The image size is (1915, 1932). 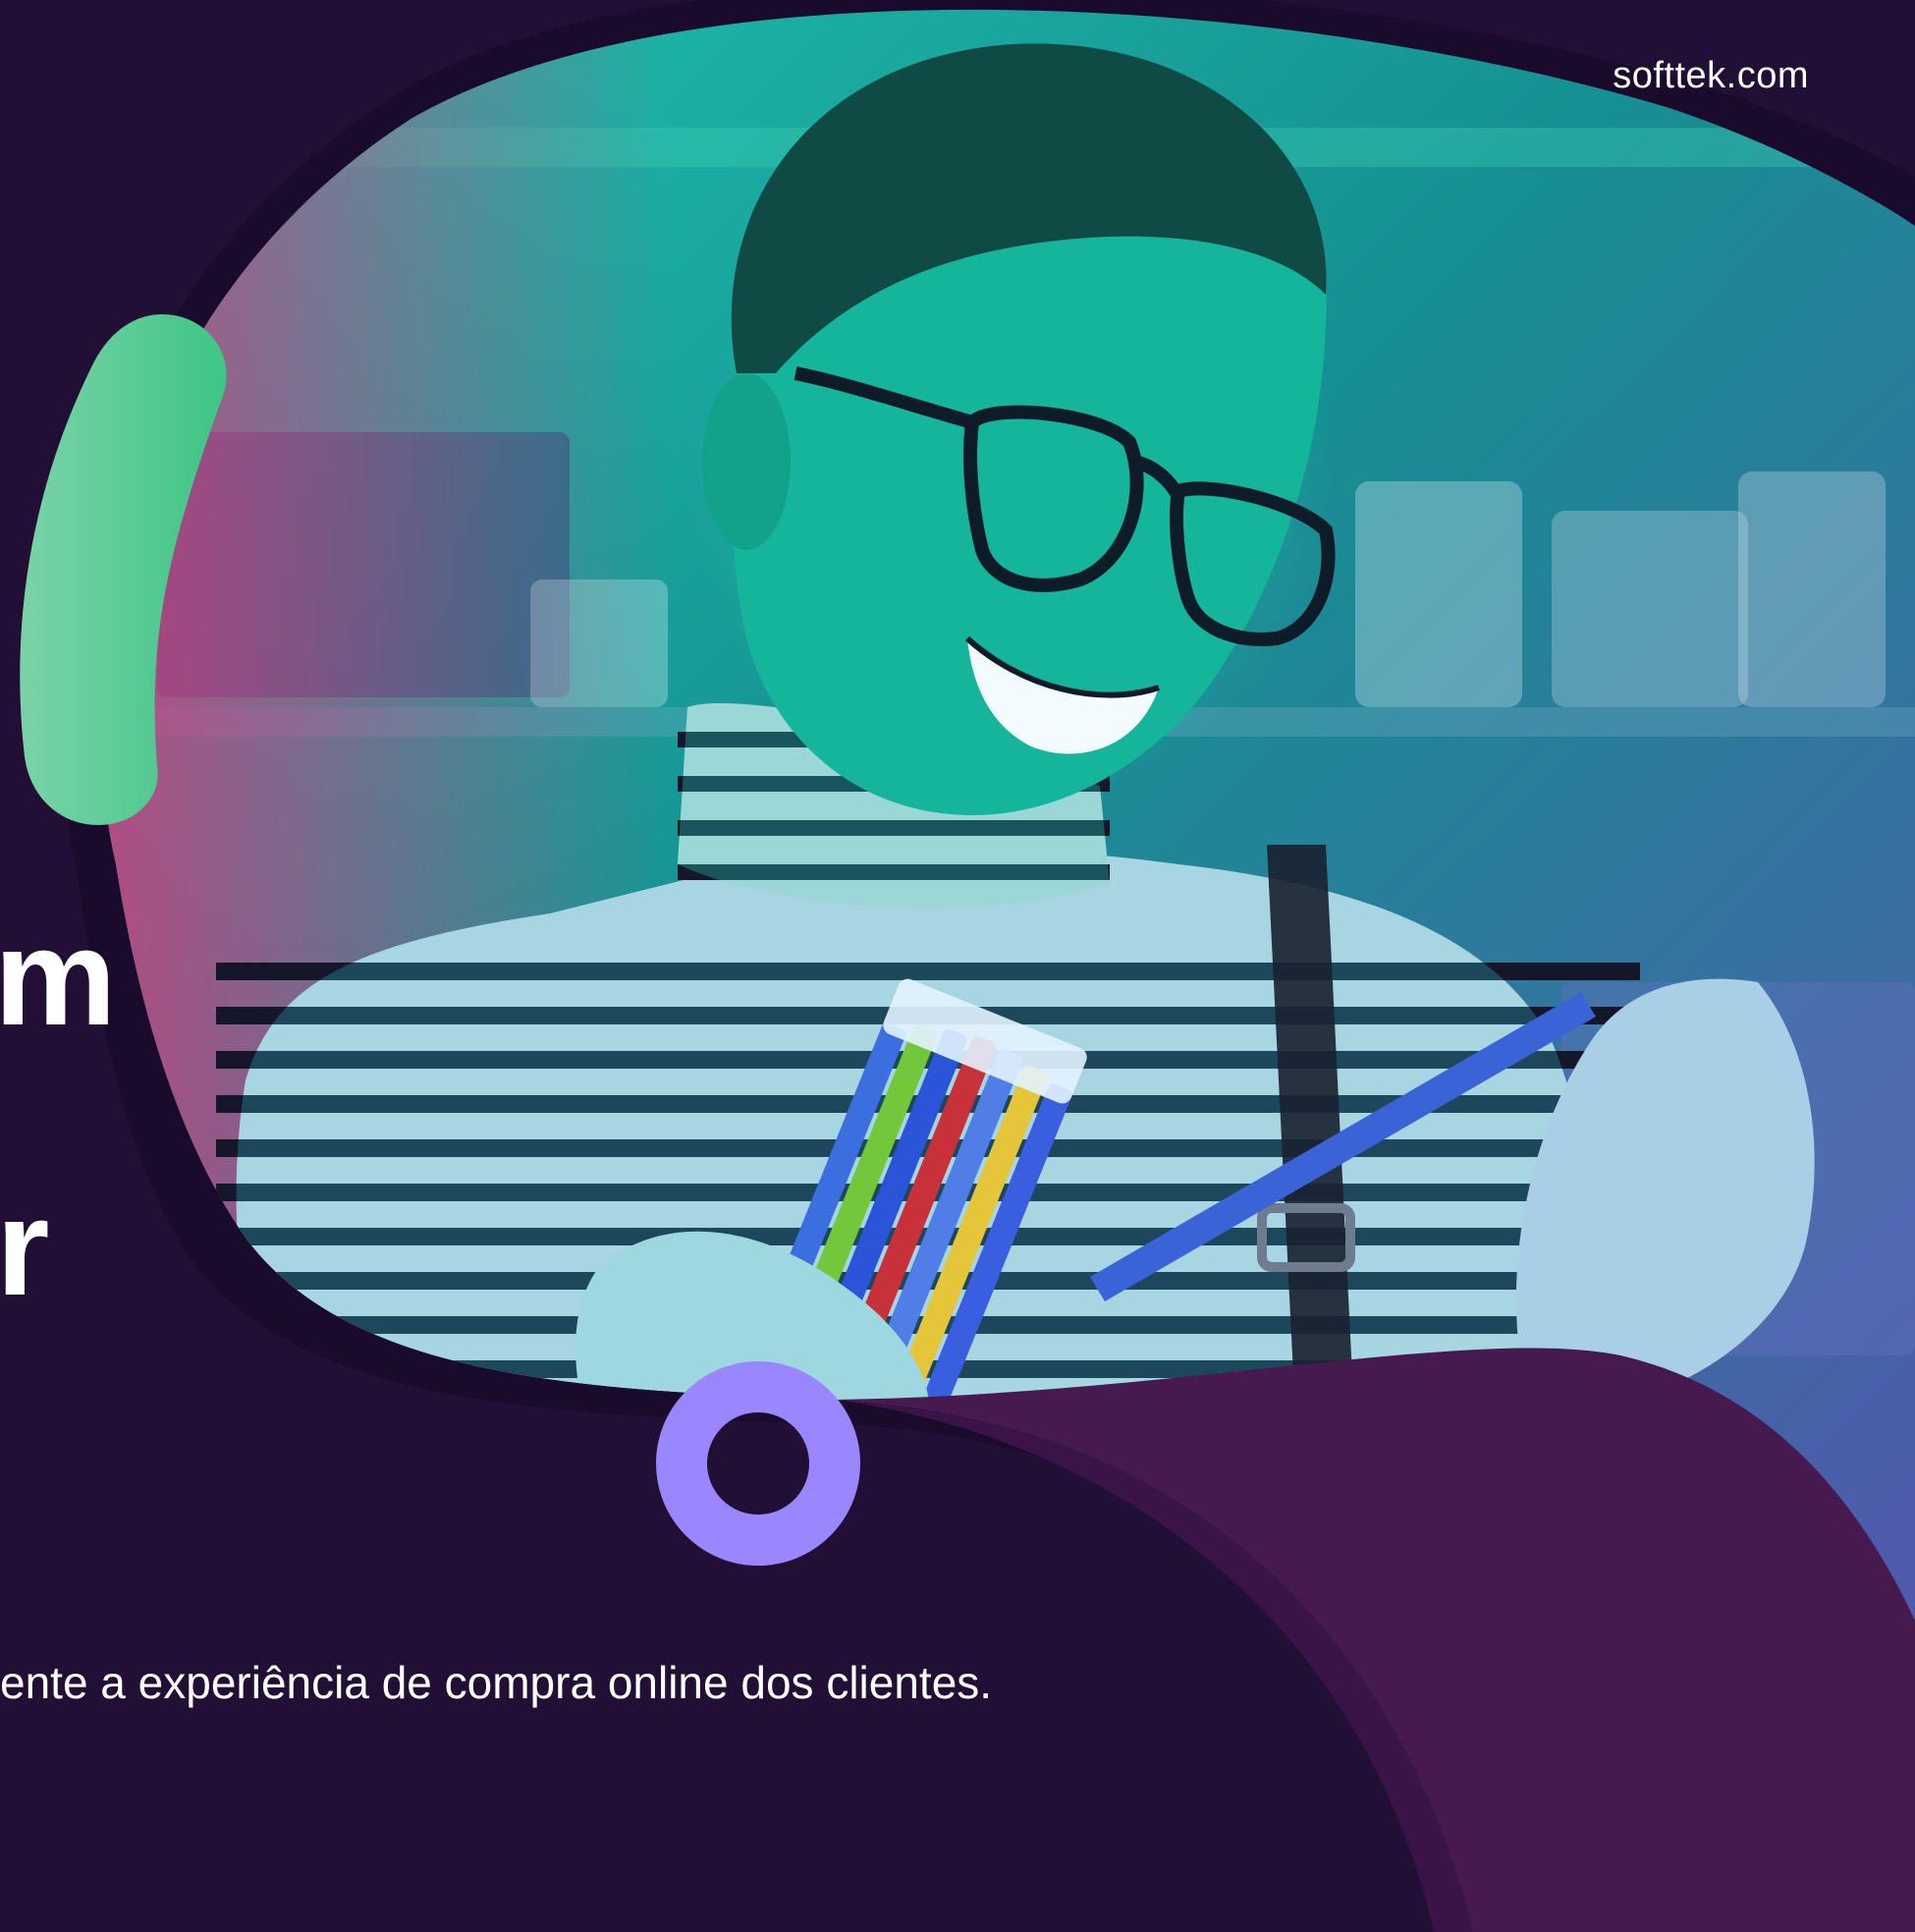 I want to click on ring-shape, so click(x=758, y=1463).